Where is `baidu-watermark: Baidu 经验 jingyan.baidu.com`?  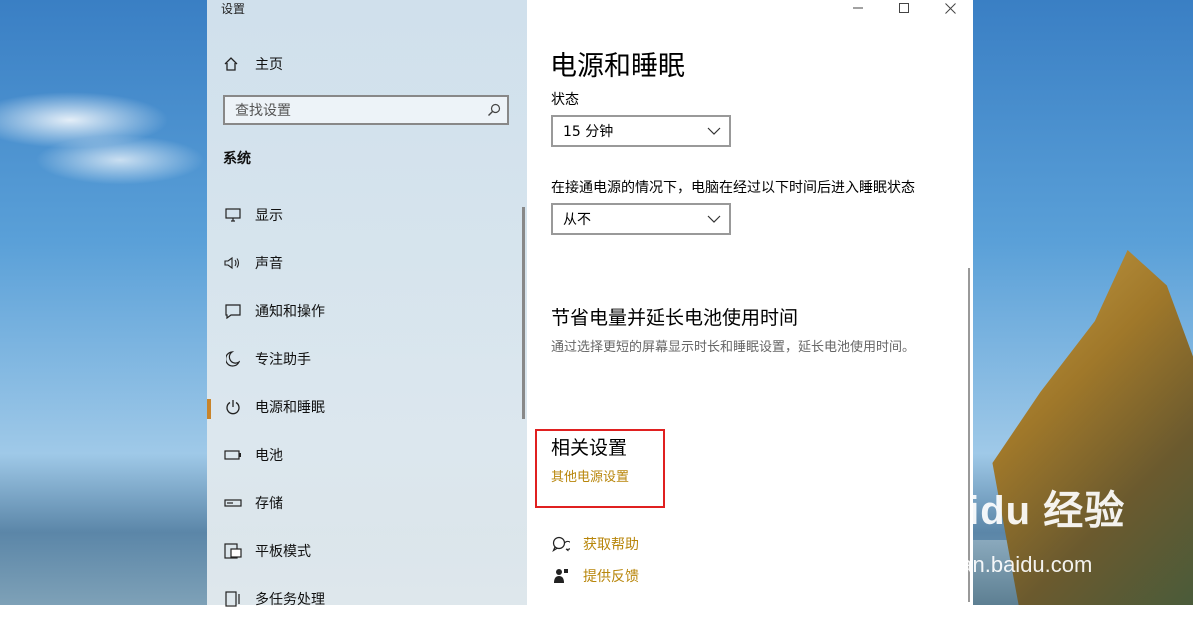 baidu-watermark: Baidu 经验 jingyan.baidu.com is located at coordinates (1020, 527).